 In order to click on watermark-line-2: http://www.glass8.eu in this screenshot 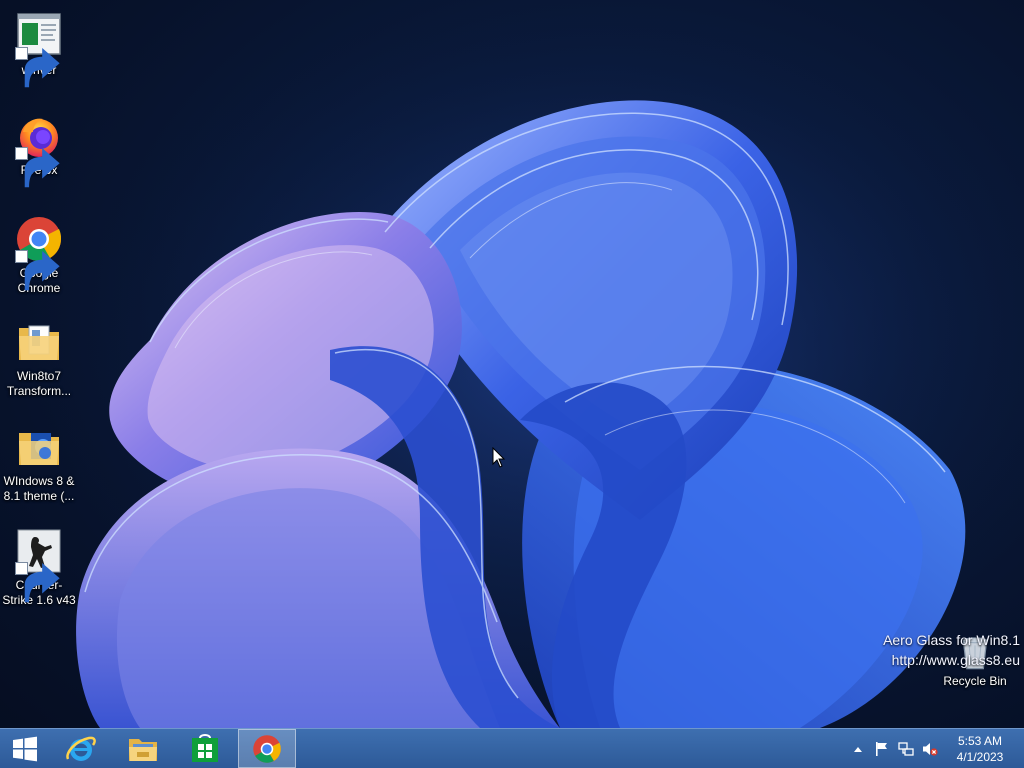, I will do `click(955, 660)`.